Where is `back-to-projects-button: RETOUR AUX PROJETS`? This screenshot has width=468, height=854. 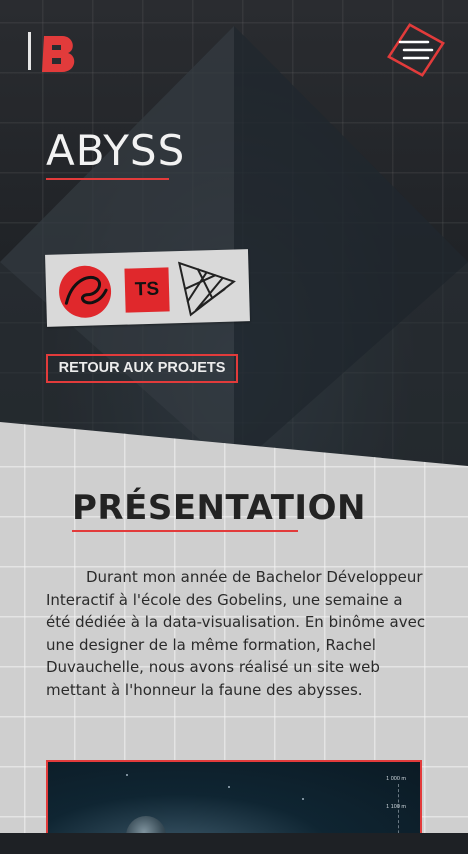
back-to-projects-button: RETOUR AUX PROJETS is located at coordinates (142, 368).